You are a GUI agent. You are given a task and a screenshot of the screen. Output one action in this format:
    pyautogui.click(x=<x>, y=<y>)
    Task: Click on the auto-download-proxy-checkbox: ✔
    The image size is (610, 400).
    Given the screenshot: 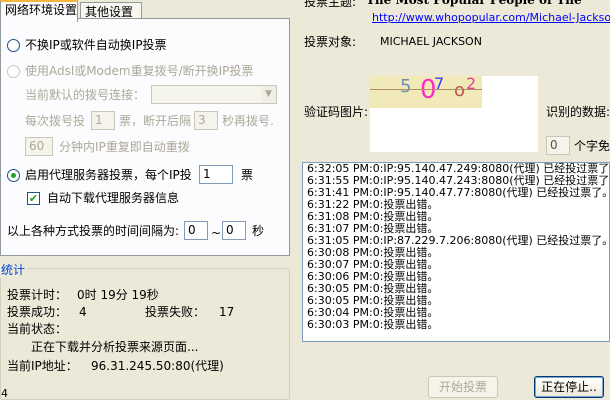 What is the action you would take?
    pyautogui.click(x=33, y=198)
    